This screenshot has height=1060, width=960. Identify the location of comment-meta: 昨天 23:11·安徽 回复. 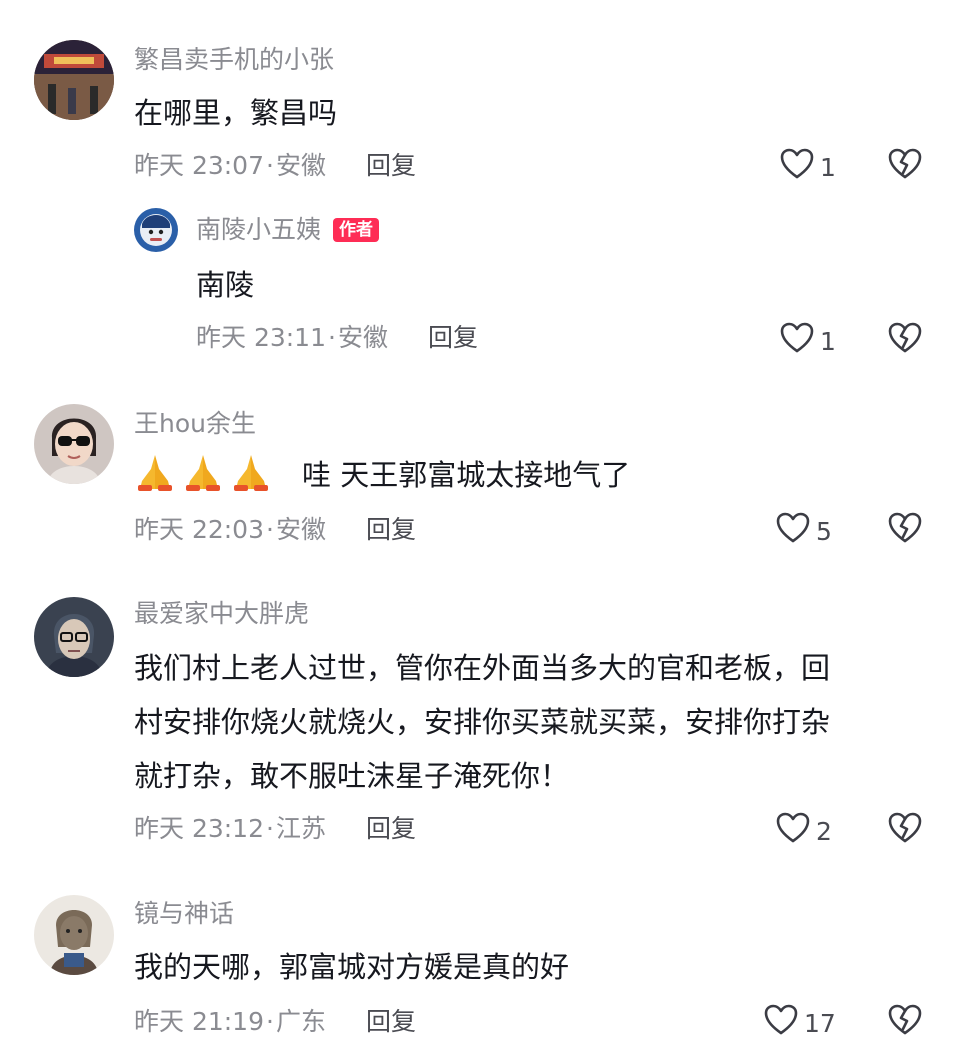
(337, 338).